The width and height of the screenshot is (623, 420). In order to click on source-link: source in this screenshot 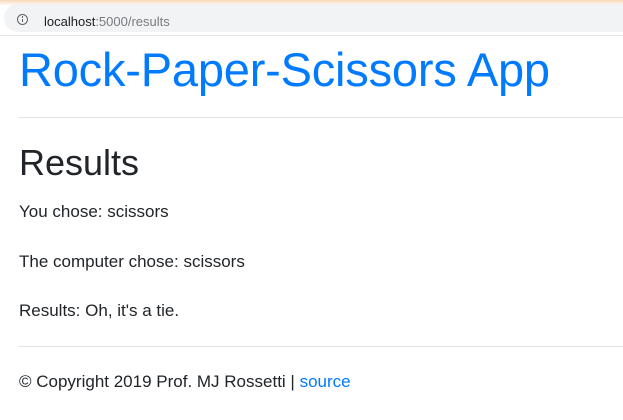, I will do `click(325, 381)`.